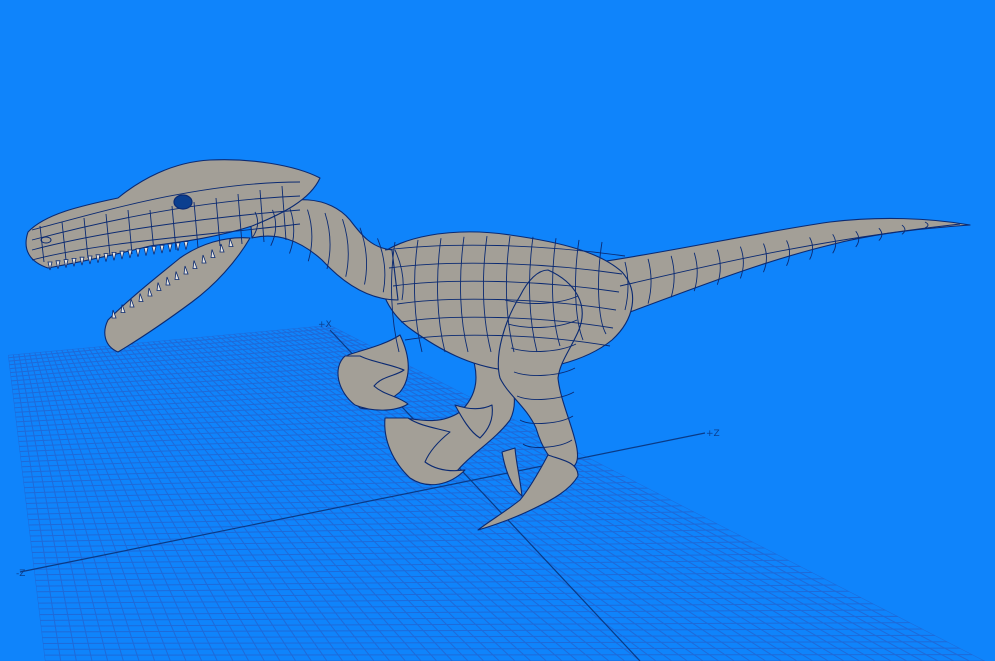 The width and height of the screenshot is (995, 661). What do you see at coordinates (713, 434) in the screenshot?
I see `z-axis-plus-label: +Z` at bounding box center [713, 434].